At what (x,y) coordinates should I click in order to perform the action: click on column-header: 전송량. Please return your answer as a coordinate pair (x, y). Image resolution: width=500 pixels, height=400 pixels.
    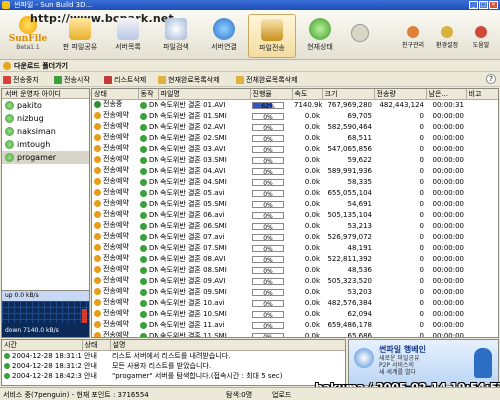
    Looking at the image, I should click on (400, 94).